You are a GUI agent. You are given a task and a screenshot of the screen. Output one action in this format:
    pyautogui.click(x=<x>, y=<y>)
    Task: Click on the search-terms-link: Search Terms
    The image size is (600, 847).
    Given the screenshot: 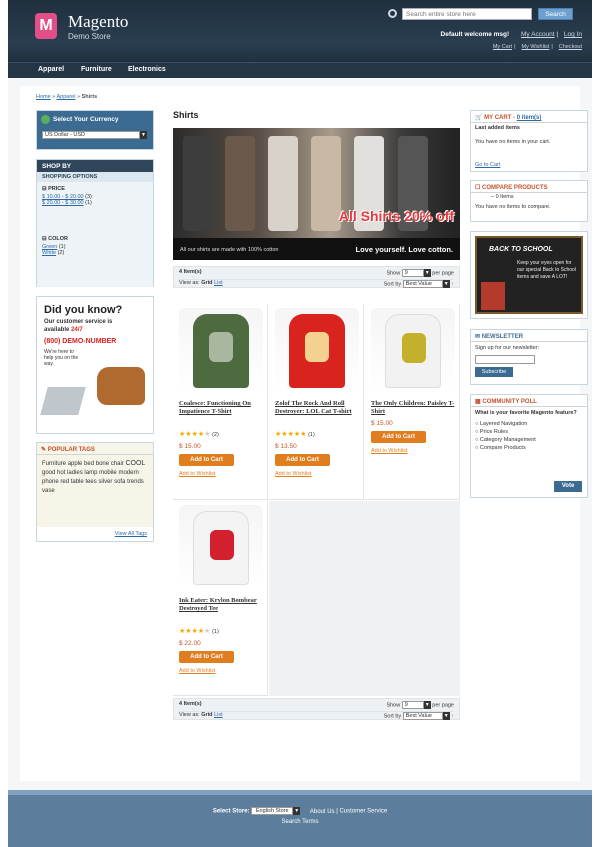 What is the action you would take?
    pyautogui.click(x=300, y=822)
    